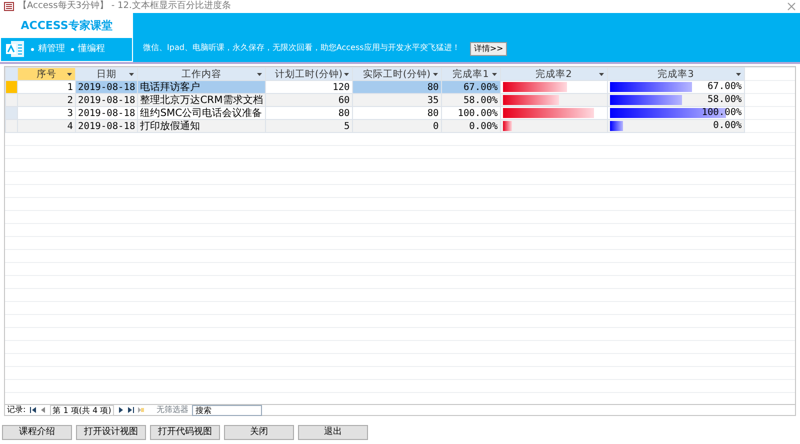  What do you see at coordinates (397, 87) in the screenshot?
I see `table-cell: 80` at bounding box center [397, 87].